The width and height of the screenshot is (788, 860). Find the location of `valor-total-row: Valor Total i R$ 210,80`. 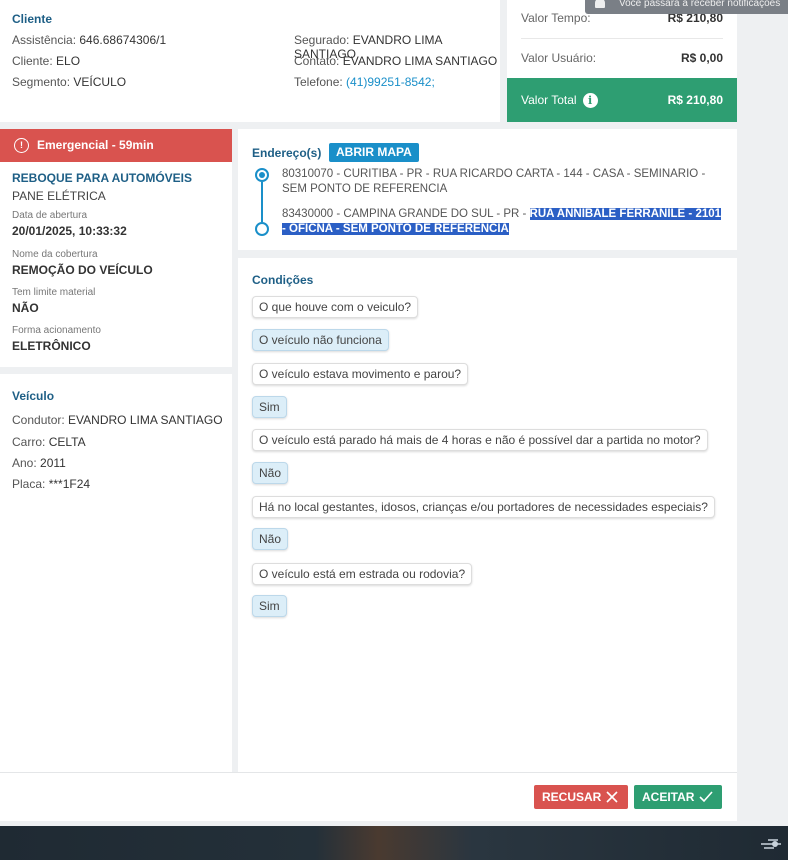

valor-total-row: Valor Total i R$ 210,80 is located at coordinates (622, 100).